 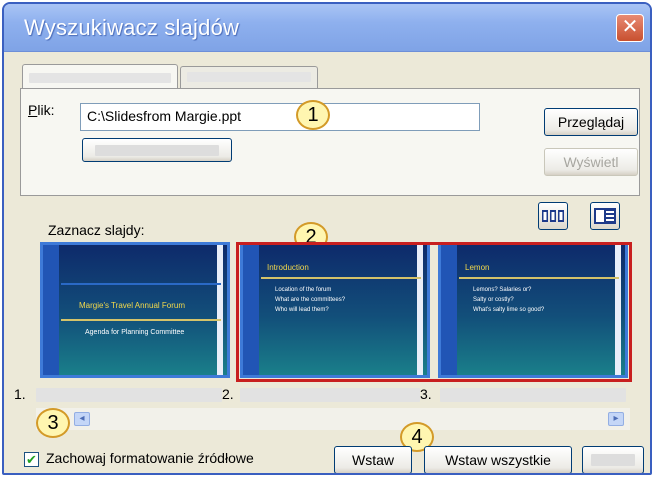 What do you see at coordinates (31, 459) in the screenshot?
I see `keep-formatting-checkbox: ✔` at bounding box center [31, 459].